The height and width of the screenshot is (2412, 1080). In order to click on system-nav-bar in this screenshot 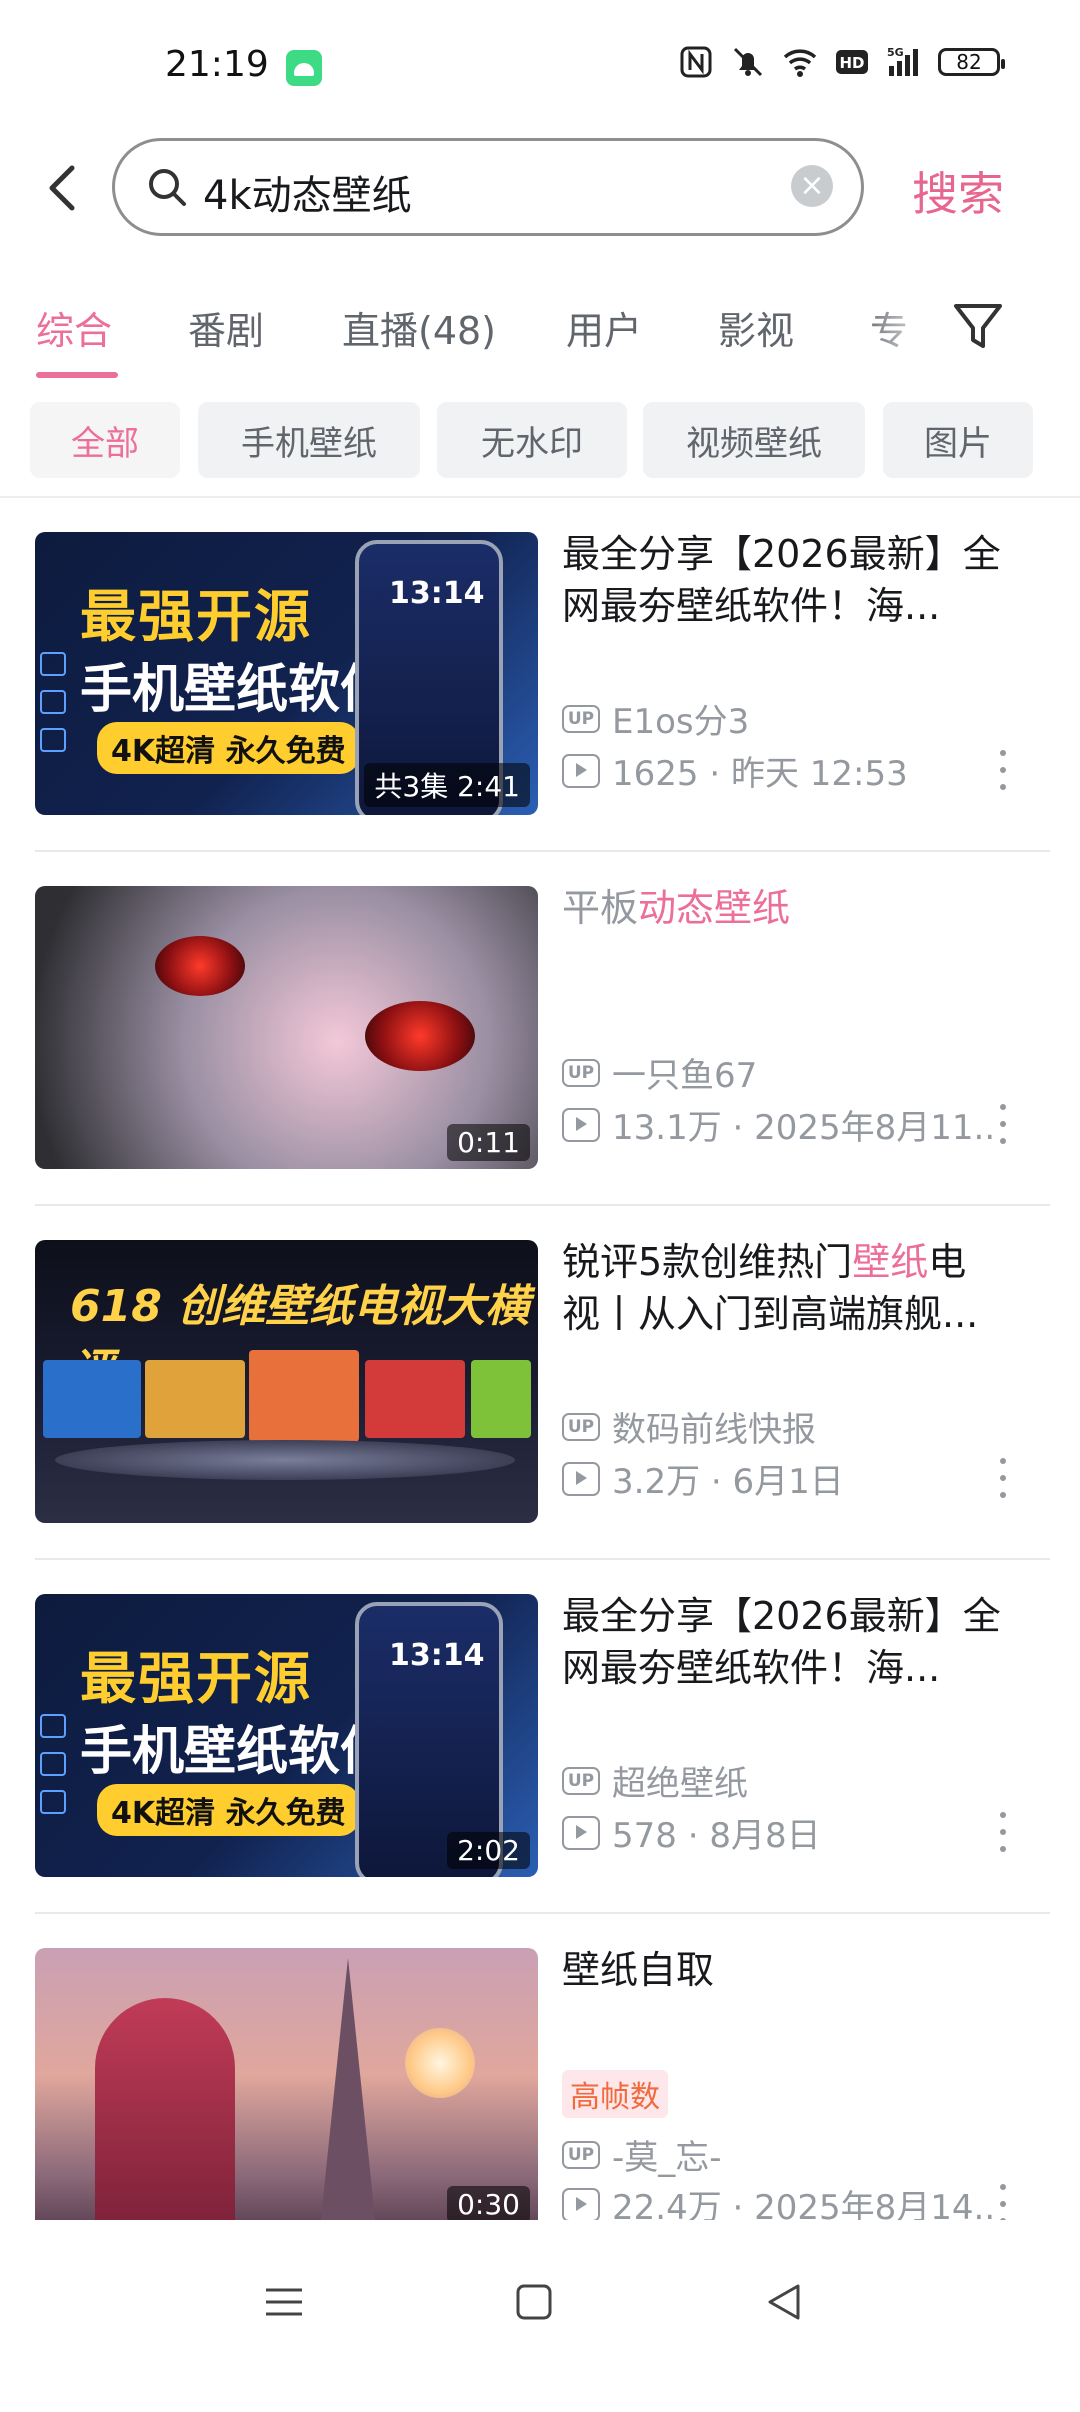, I will do `click(540, 2316)`.